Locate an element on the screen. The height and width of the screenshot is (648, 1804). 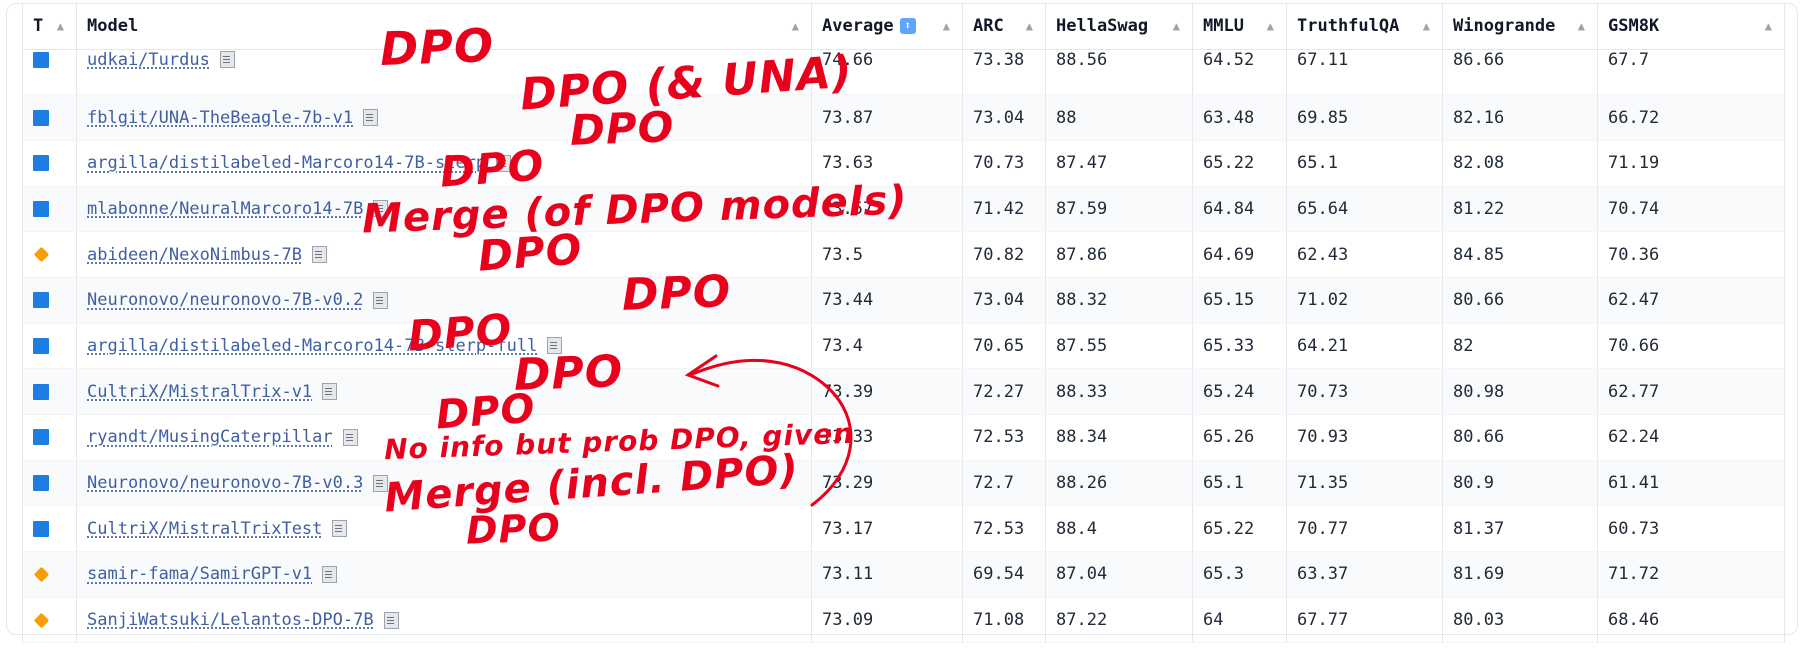
truthfulqa-cell: 69.85 is located at coordinates (1364, 117).